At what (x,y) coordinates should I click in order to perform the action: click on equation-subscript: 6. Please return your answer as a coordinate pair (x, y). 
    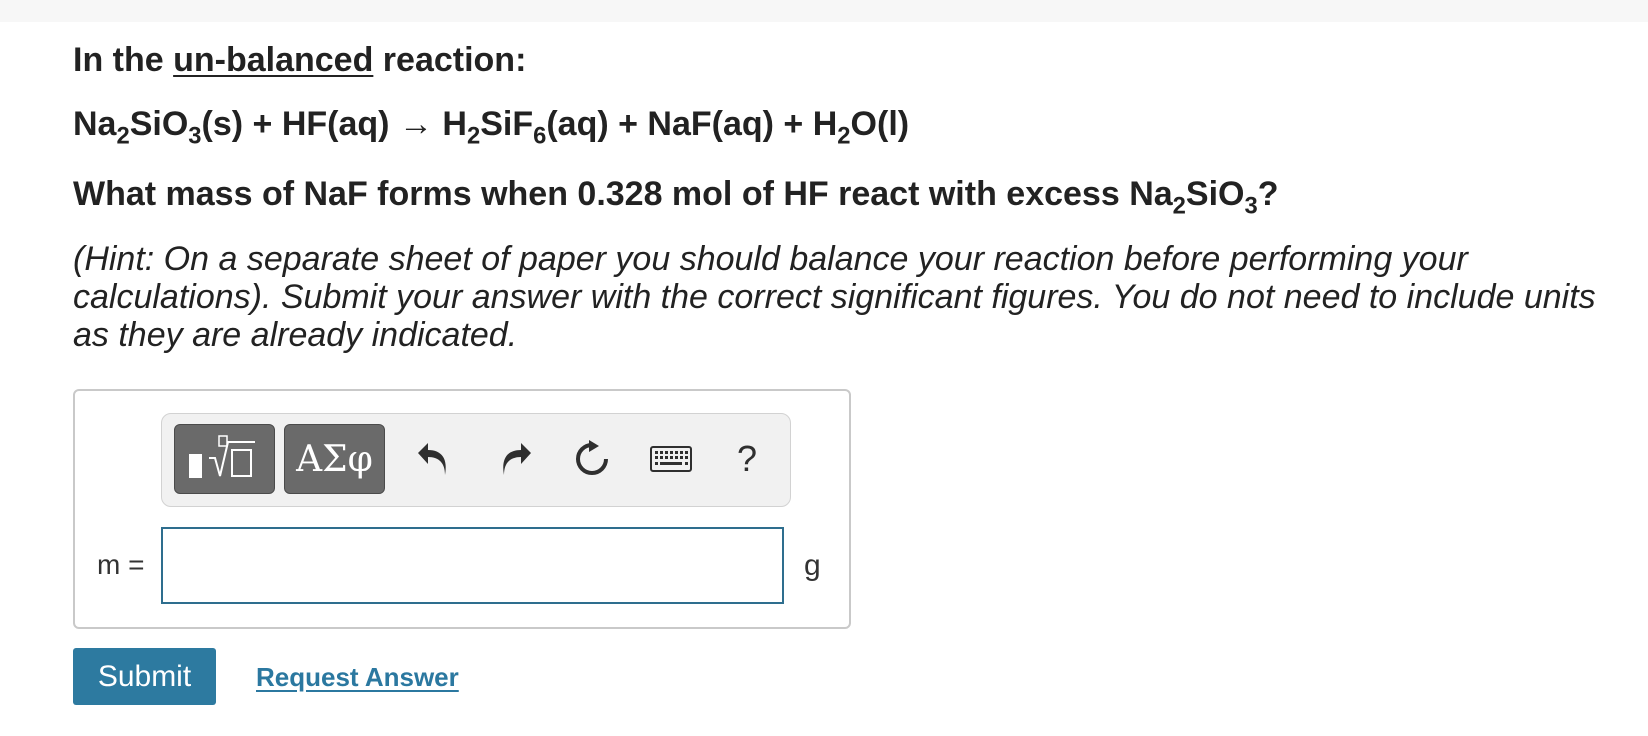
    Looking at the image, I should click on (540, 136).